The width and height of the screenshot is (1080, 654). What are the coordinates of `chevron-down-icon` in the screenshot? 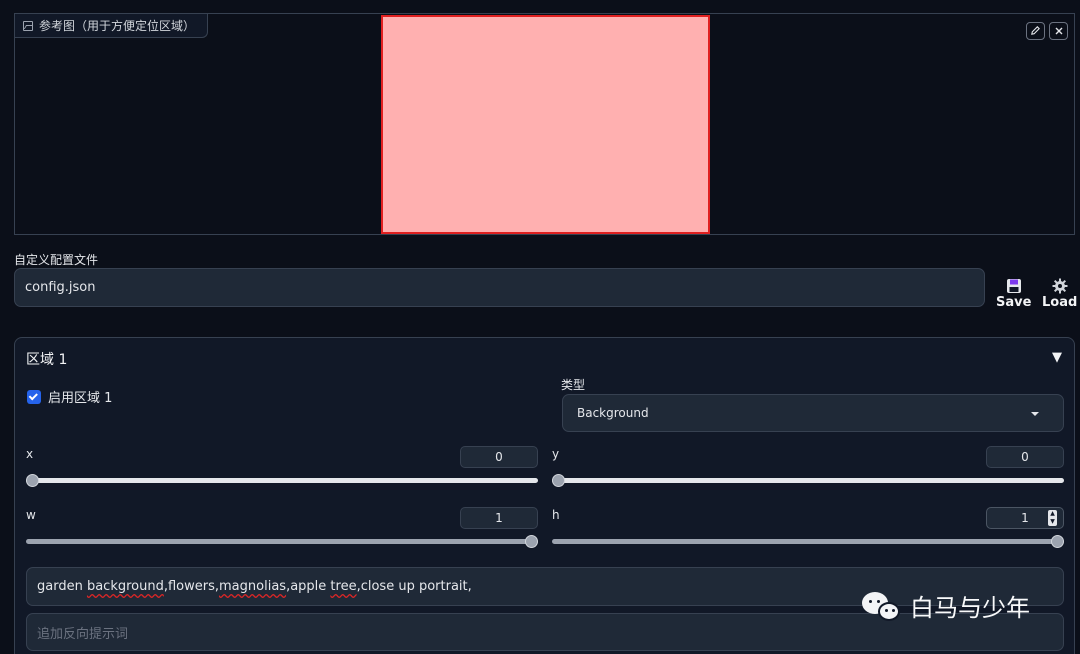 It's located at (1035, 414).